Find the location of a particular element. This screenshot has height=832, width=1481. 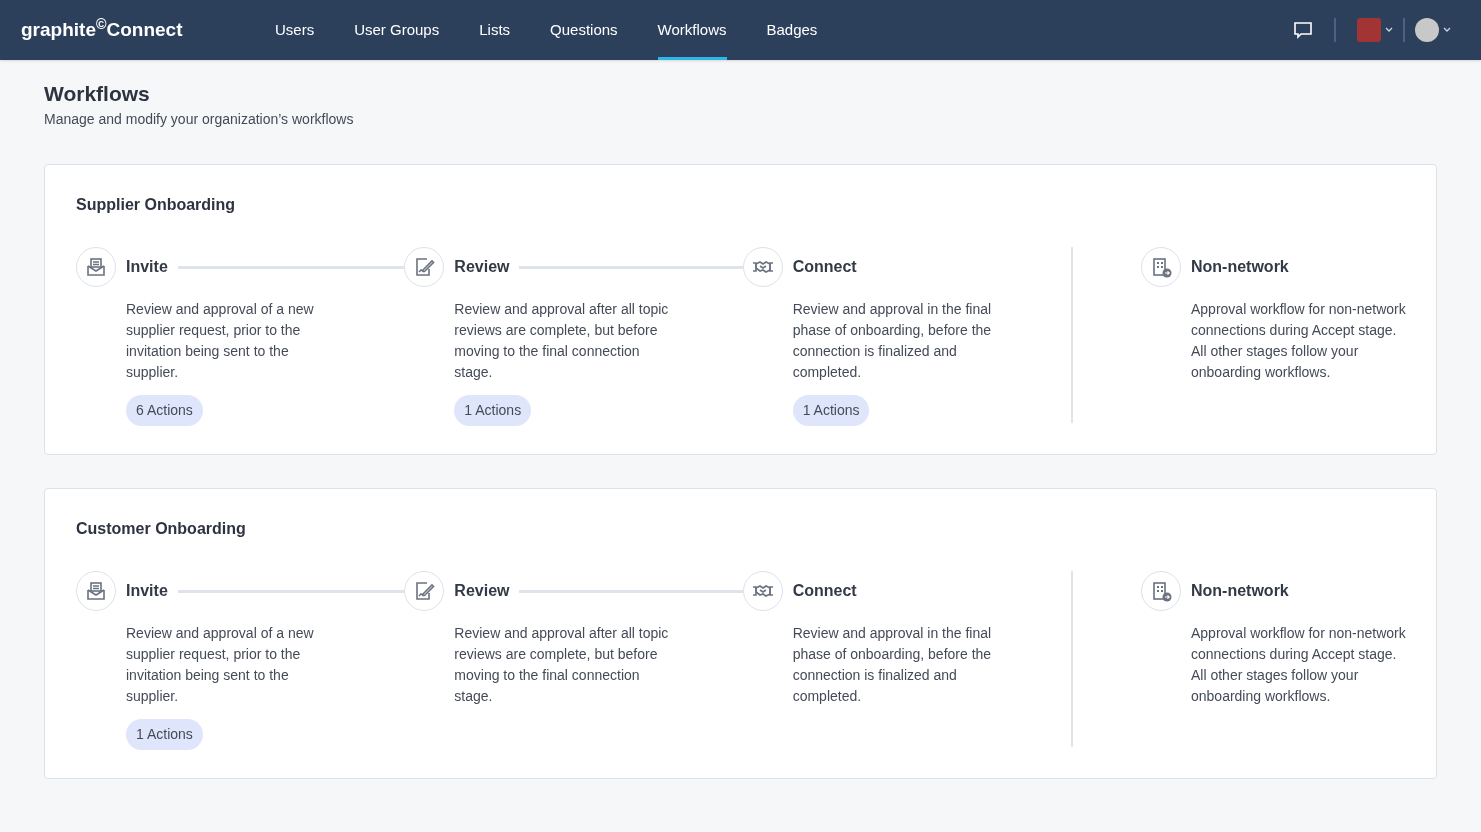

actions-pill: 6 Actions is located at coordinates (164, 410).